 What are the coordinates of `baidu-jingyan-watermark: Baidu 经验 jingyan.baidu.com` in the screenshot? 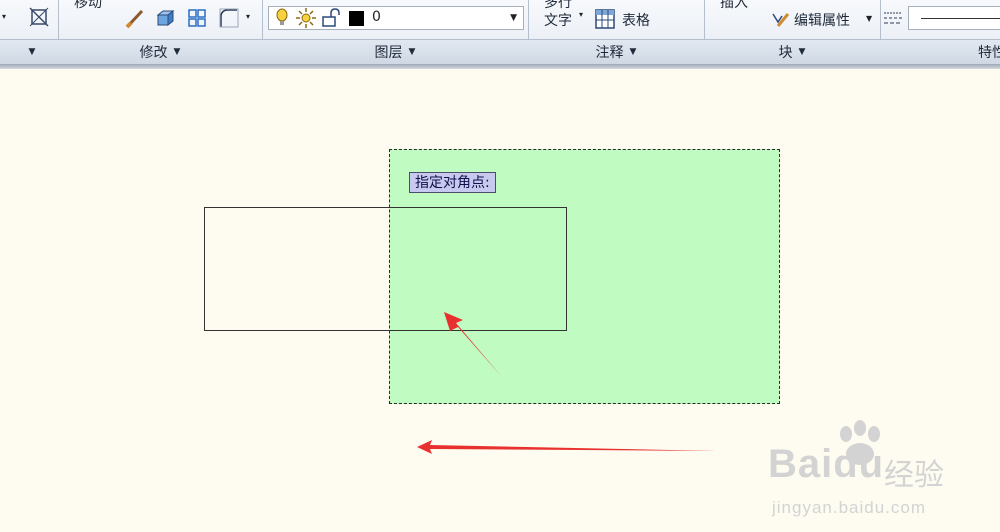 It's located at (877, 475).